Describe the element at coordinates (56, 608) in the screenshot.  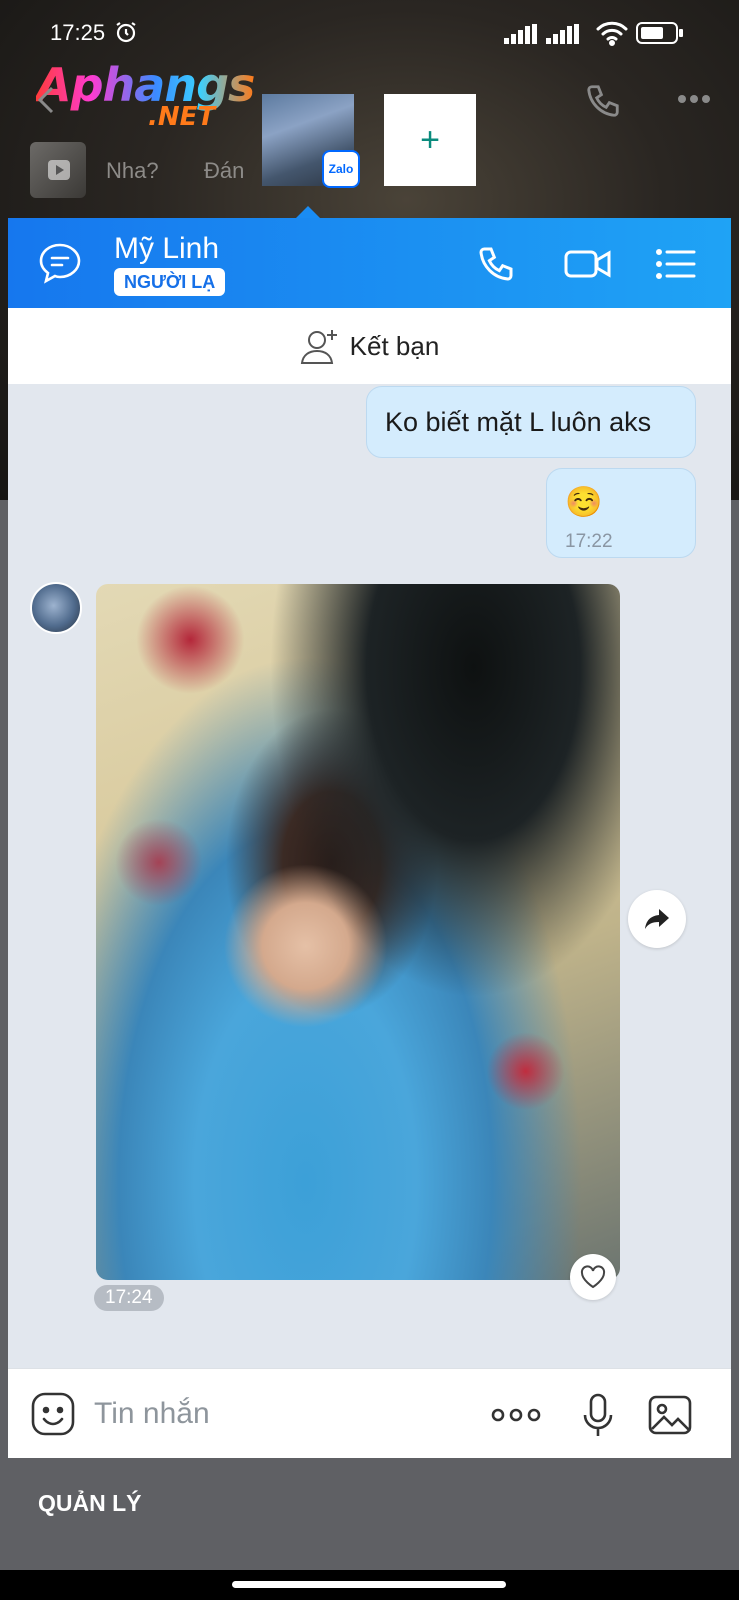
I see `sender-avatar` at that location.